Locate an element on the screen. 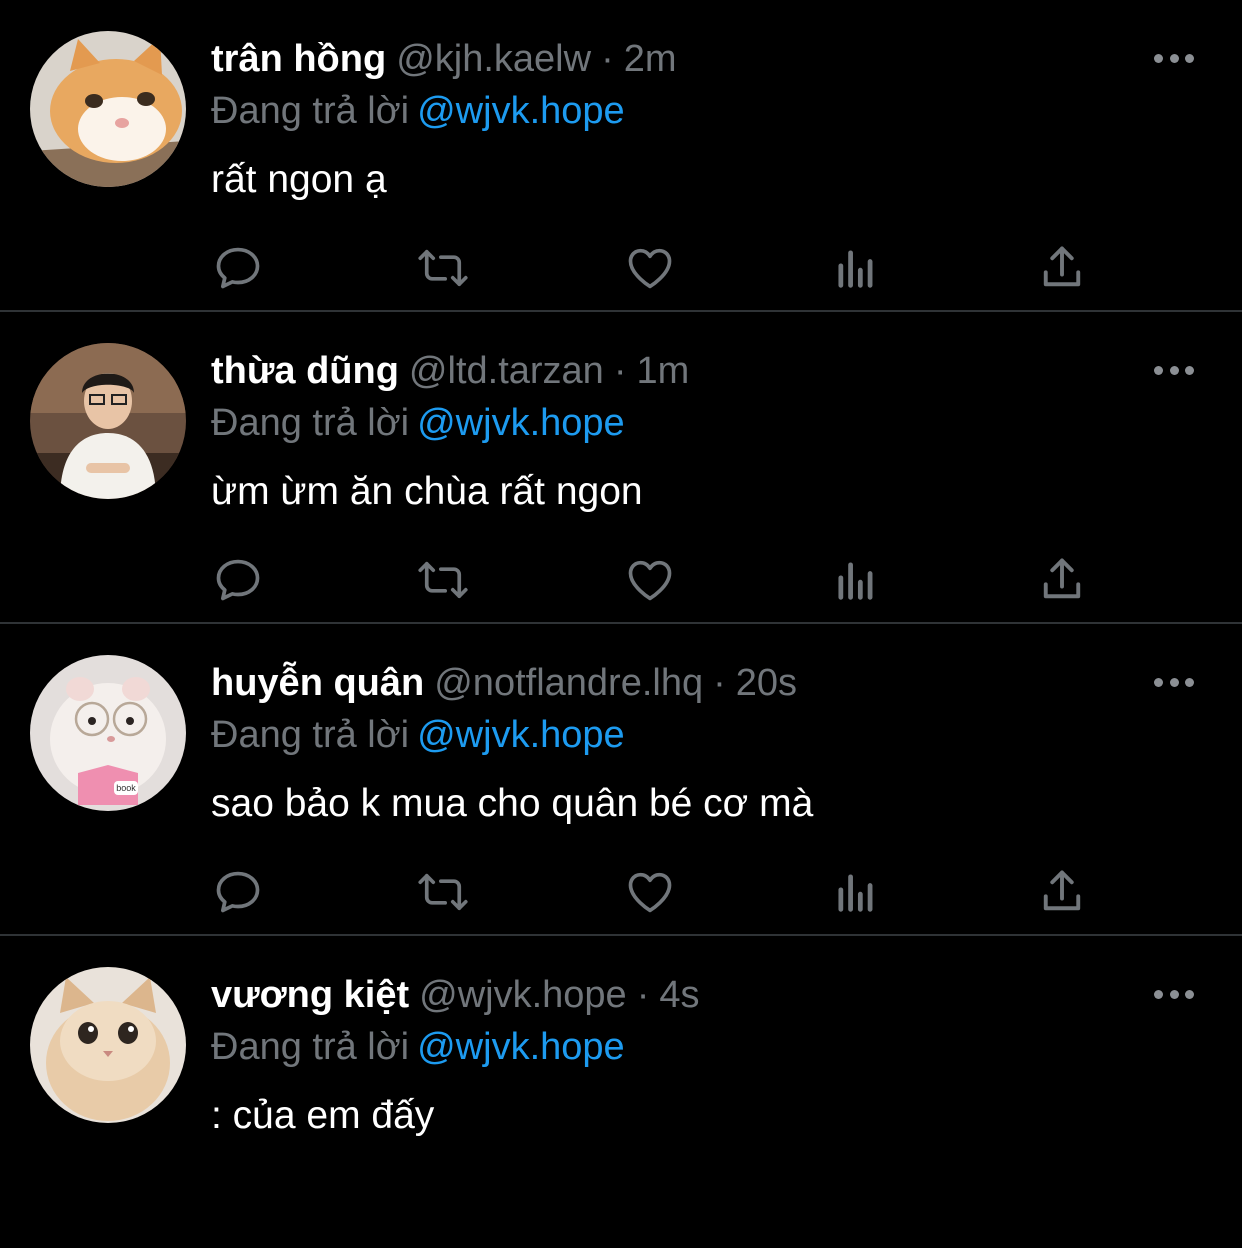 The width and height of the screenshot is (1242, 1248). user-handle: @notflandre.lhq is located at coordinates (568, 683).